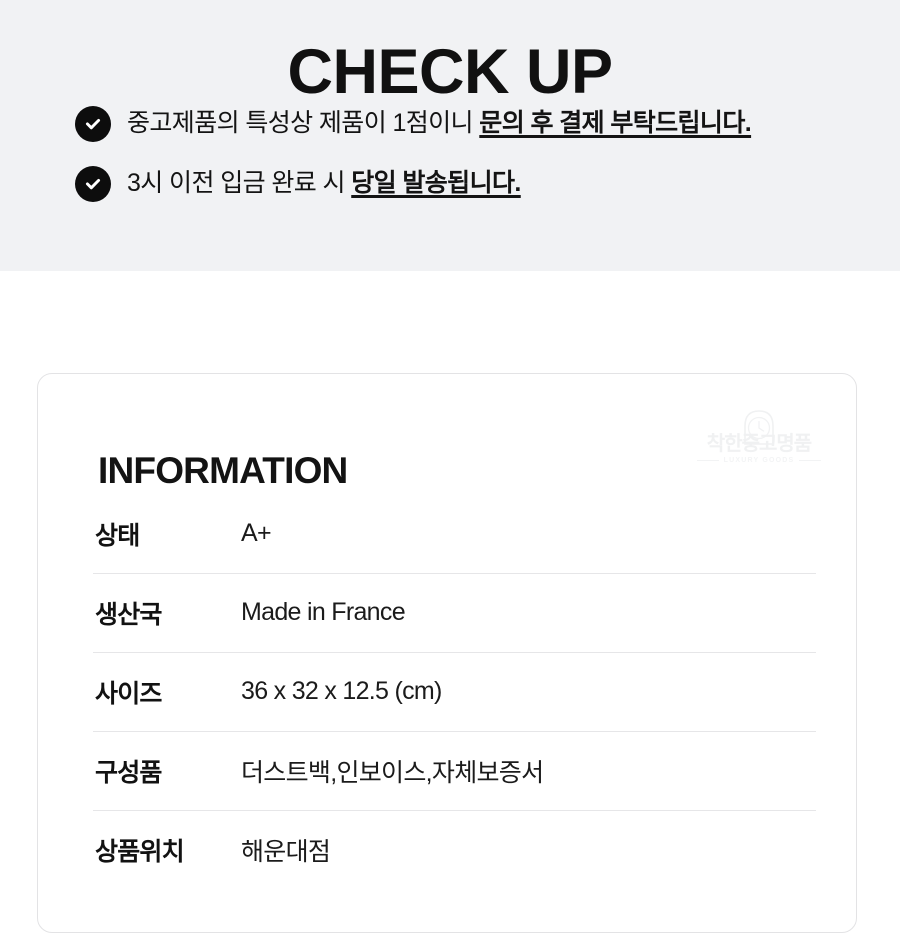 This screenshot has height=933, width=900. I want to click on checkup-item-text: 중고제품의 특성상 제품이 1점이니 문의 후 결제 부탁드립니다., so click(439, 123).